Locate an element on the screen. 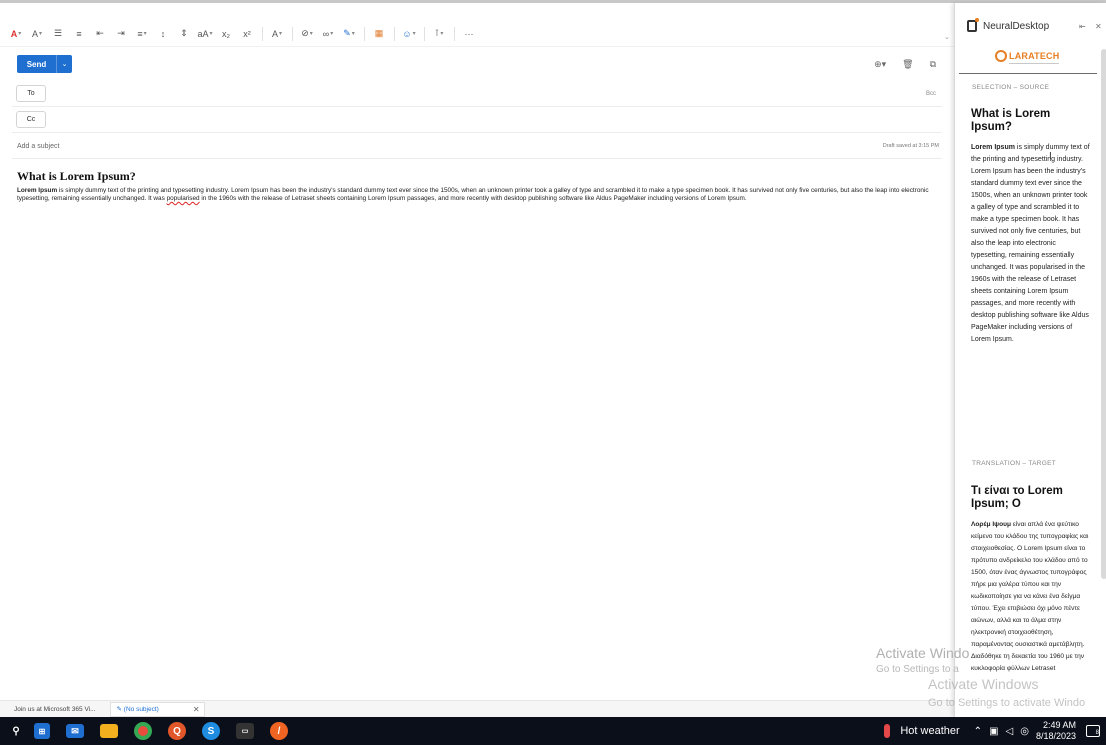  discard-icon: 🗑 is located at coordinates (907, 64).